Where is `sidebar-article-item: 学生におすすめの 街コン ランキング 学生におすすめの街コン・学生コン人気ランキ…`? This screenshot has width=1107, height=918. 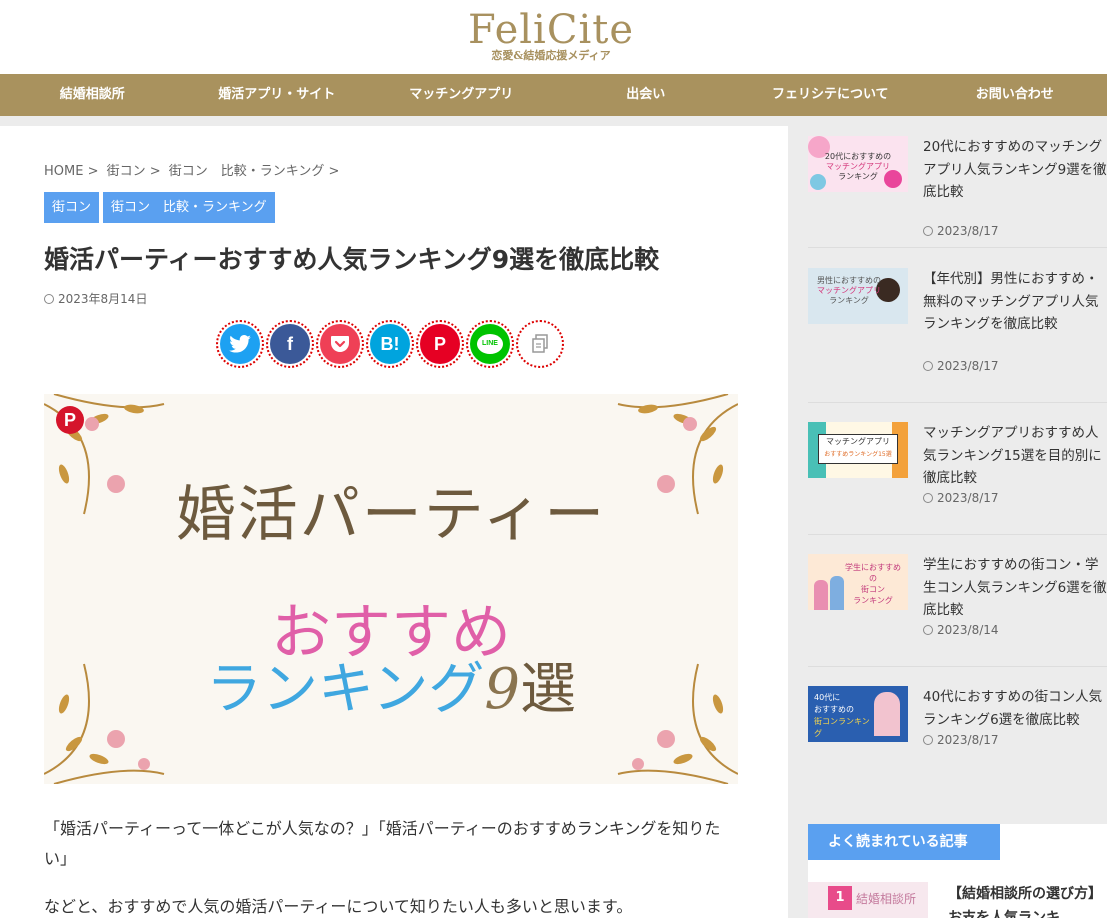 sidebar-article-item: 学生におすすめの 街コン ランキング 学生におすすめの街コン・学生コン人気ランキ… is located at coordinates (957, 599).